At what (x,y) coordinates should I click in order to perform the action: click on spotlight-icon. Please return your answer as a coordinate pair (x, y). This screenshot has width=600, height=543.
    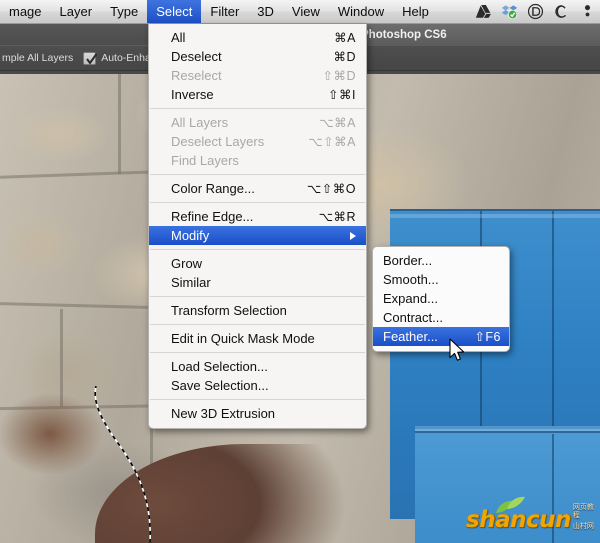
    Looking at the image, I should click on (587, 11).